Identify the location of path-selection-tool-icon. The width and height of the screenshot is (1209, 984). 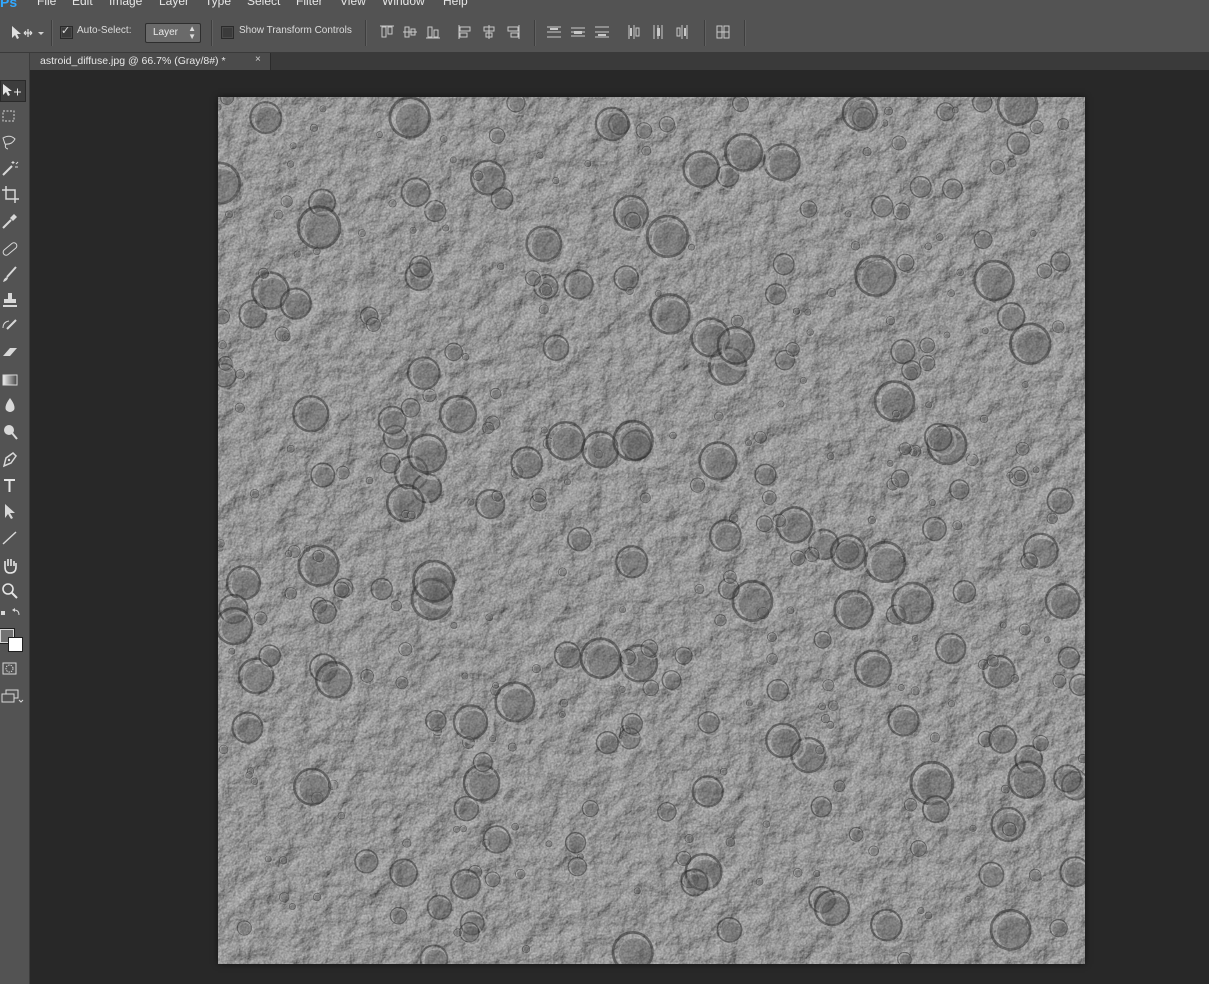
(13, 512).